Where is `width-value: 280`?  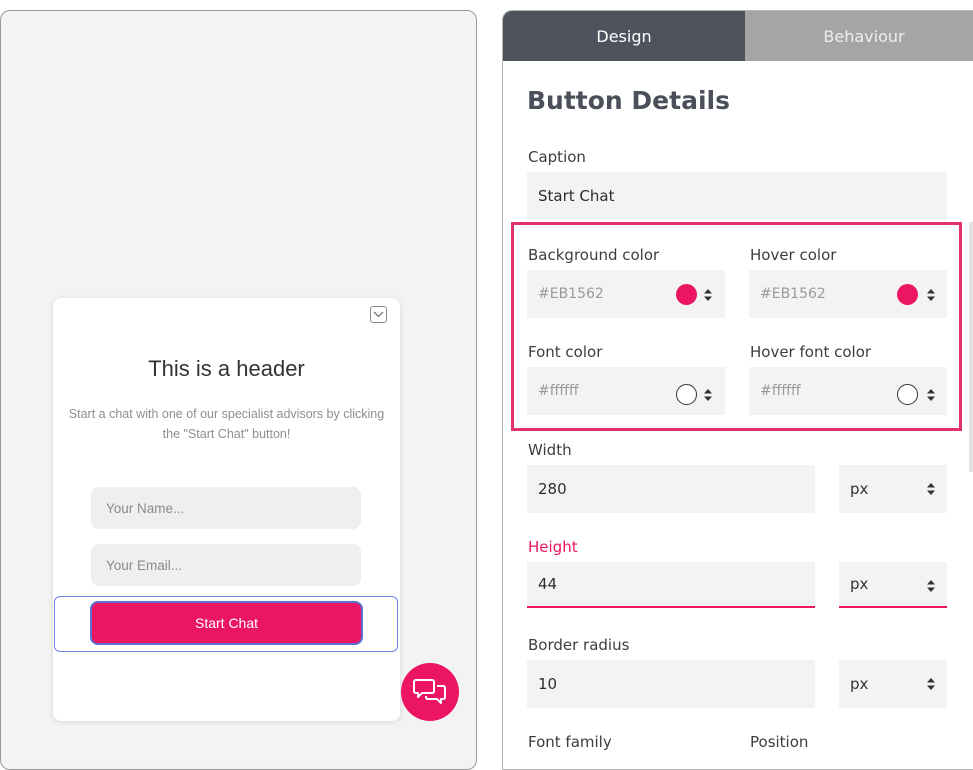 width-value: 280 is located at coordinates (552, 489).